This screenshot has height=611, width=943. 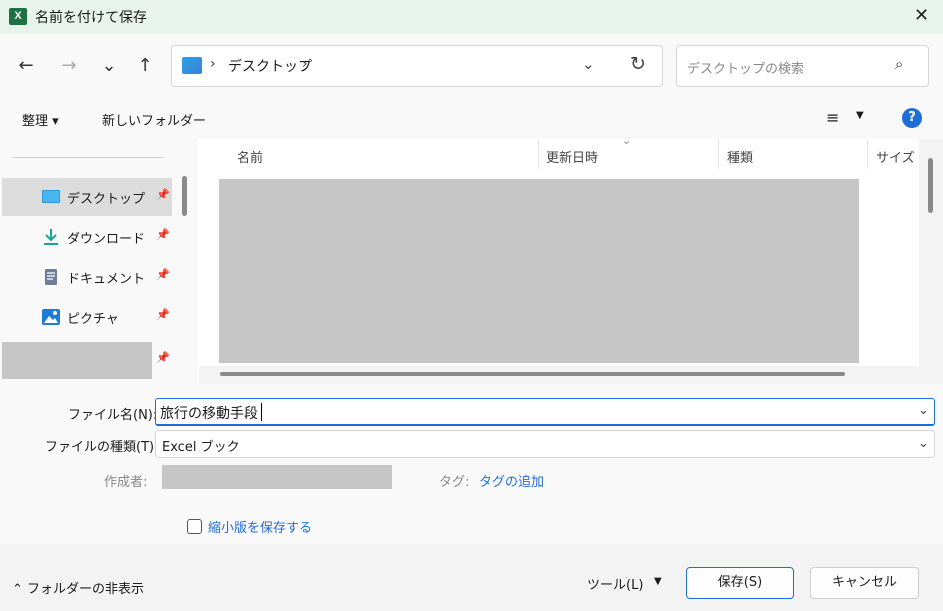 I want to click on filename-input: 旅行の移動手段 ⌄, so click(x=545, y=412).